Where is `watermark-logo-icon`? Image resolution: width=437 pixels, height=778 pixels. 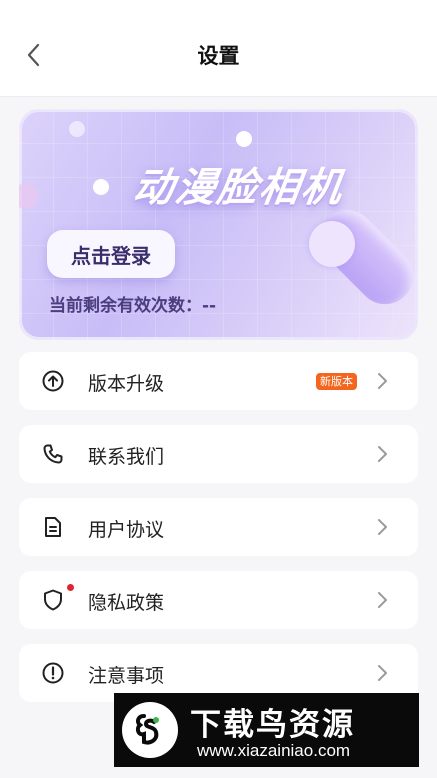 watermark-logo-icon is located at coordinates (150, 730).